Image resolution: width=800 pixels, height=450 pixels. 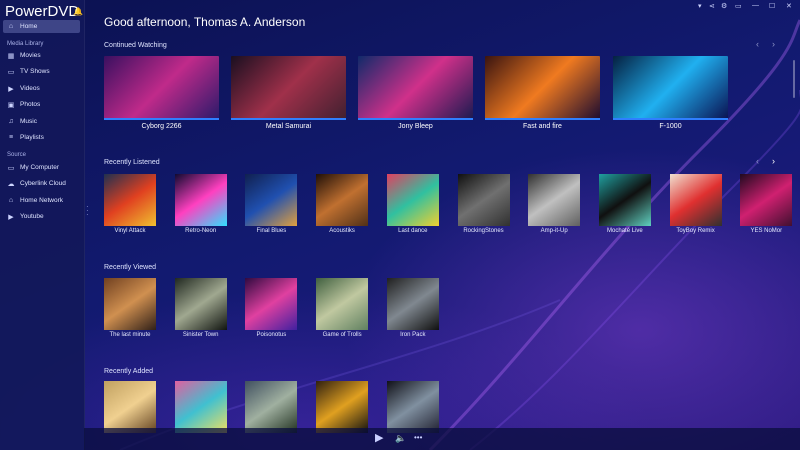 What do you see at coordinates (201, 335) in the screenshot?
I see `recently-viewed-title: Sinister Town` at bounding box center [201, 335].